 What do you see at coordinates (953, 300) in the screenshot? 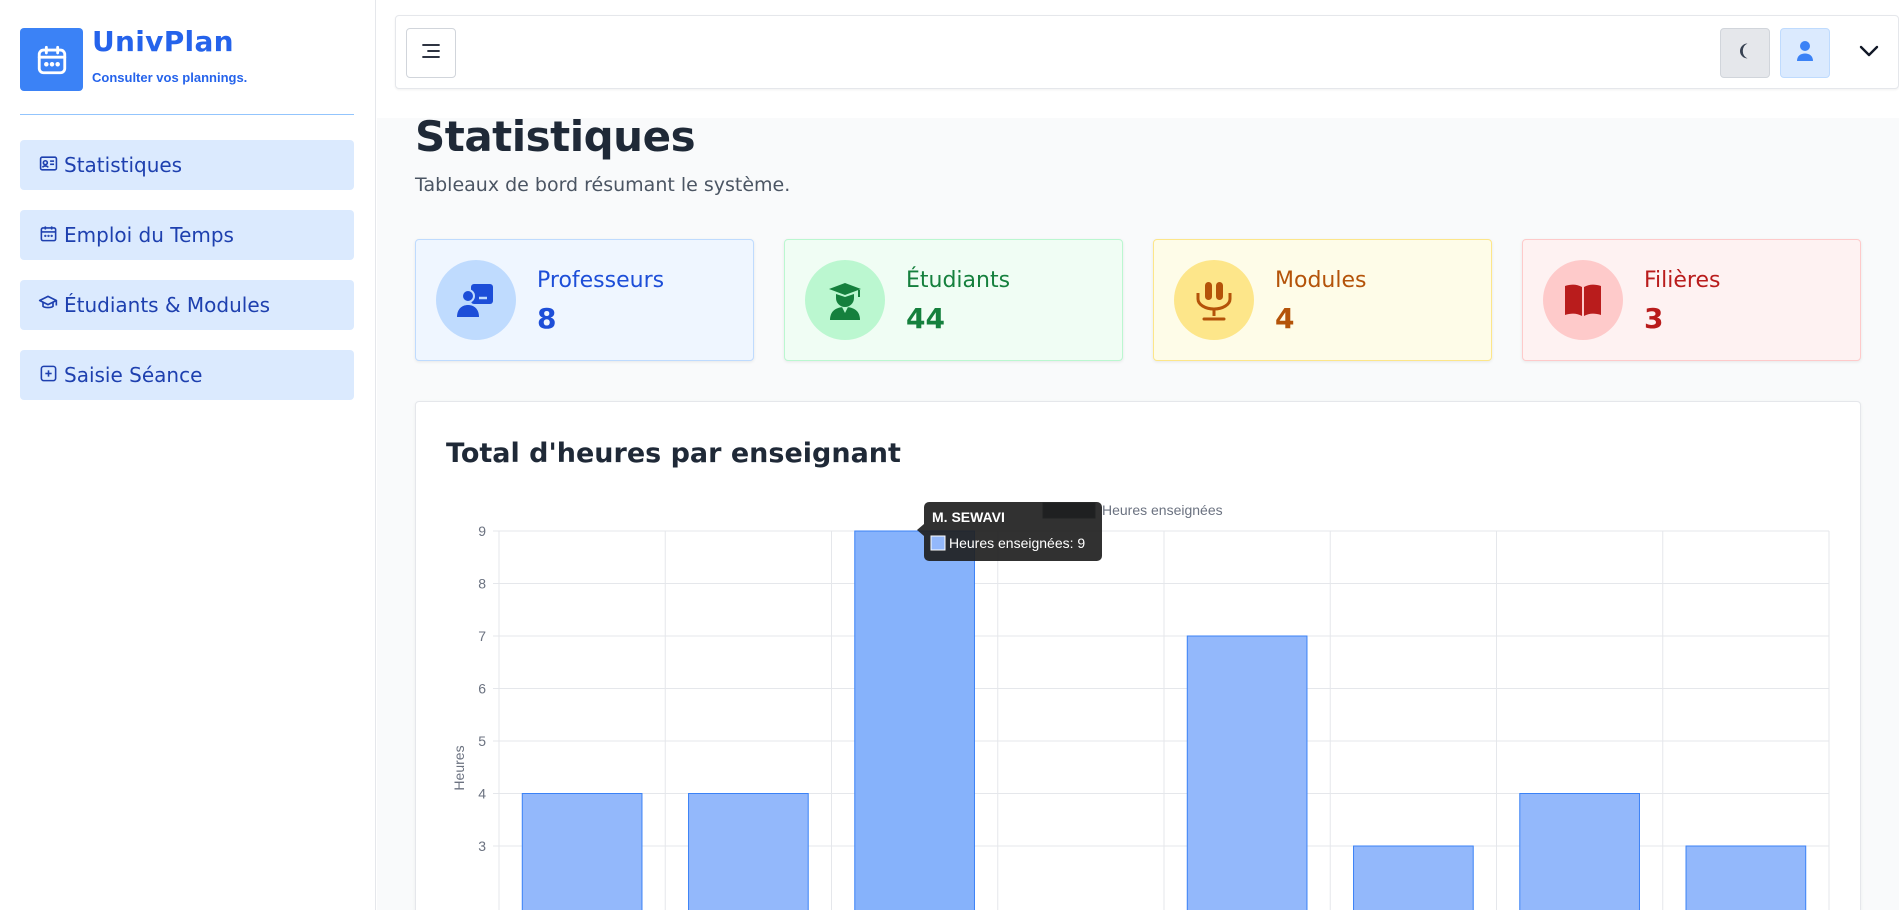
I see `stat-card-etudiants: Étudiants 44` at bounding box center [953, 300].